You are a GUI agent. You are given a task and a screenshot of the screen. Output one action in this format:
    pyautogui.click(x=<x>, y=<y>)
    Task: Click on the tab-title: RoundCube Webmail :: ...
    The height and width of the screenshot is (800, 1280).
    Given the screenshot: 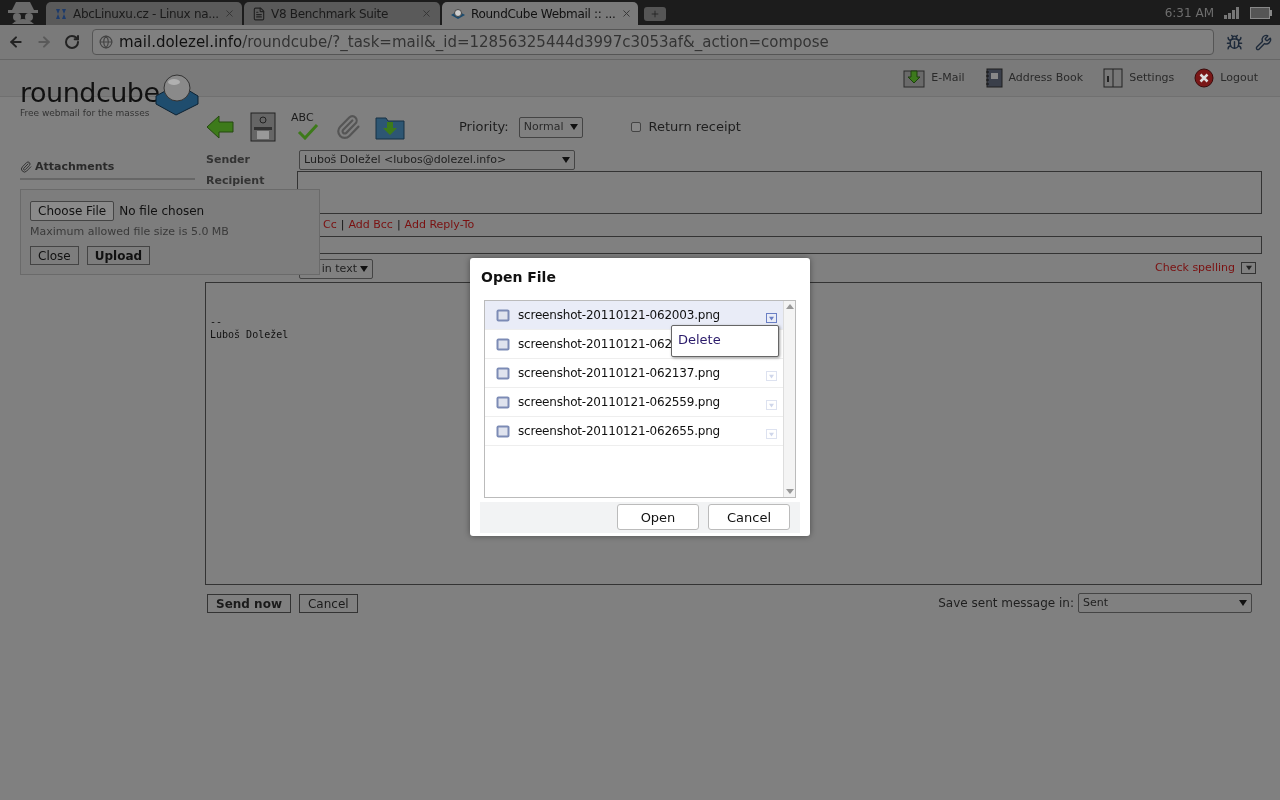 What is the action you would take?
    pyautogui.click(x=543, y=14)
    